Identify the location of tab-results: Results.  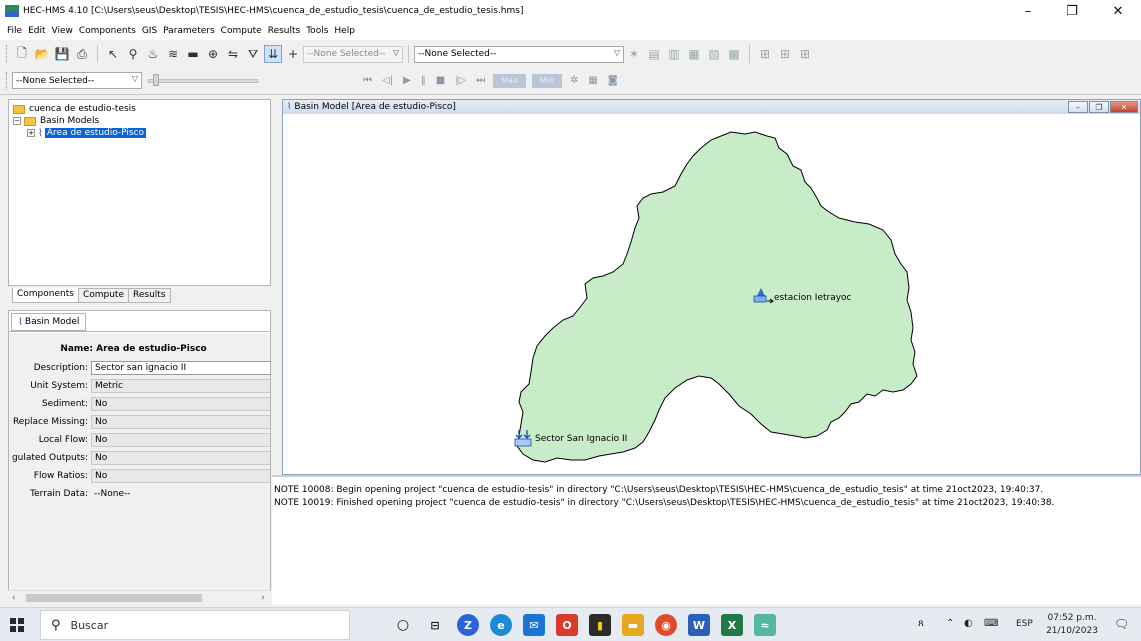
(149, 295).